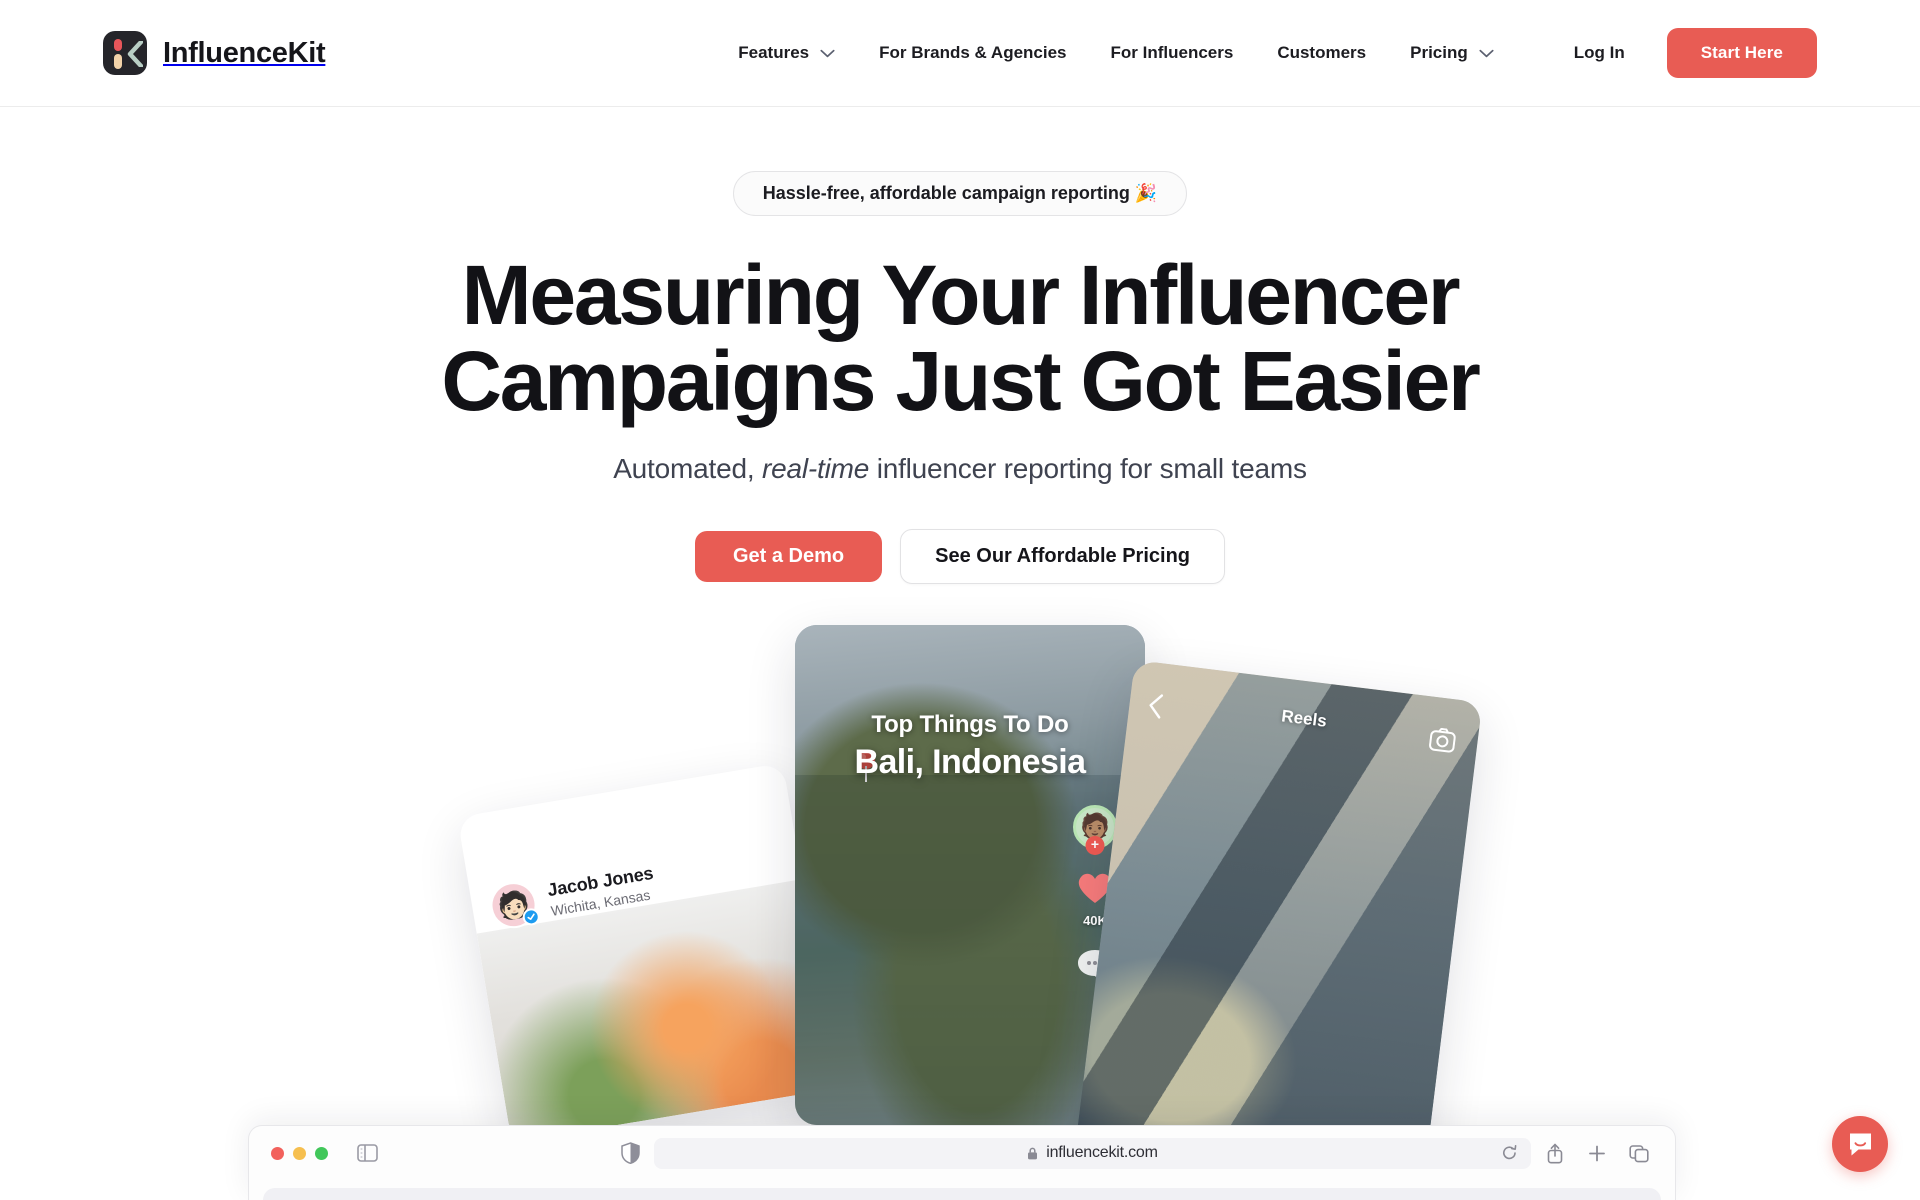 This screenshot has height=1200, width=1920. Describe the element at coordinates (1102, 1152) in the screenshot. I see `url-text: influencekit.com` at that location.